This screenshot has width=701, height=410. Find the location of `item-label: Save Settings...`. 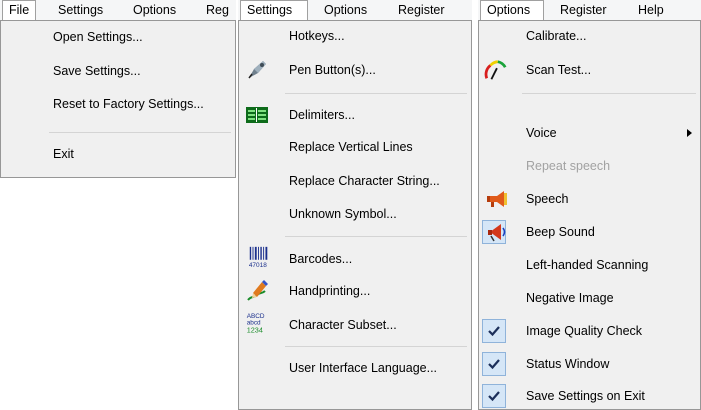

item-label: Save Settings... is located at coordinates (97, 71).